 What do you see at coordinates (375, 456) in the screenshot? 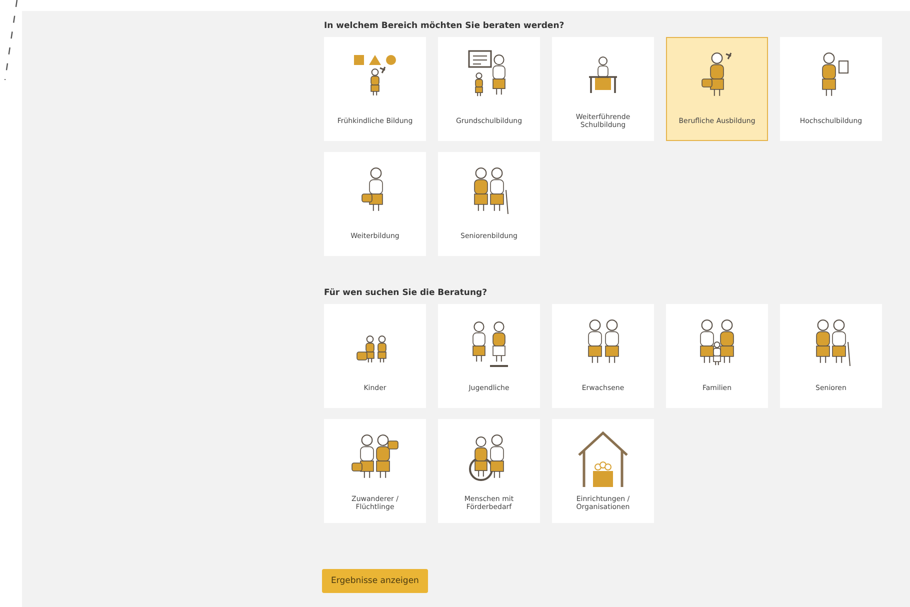
I see `migrants-drawing` at bounding box center [375, 456].